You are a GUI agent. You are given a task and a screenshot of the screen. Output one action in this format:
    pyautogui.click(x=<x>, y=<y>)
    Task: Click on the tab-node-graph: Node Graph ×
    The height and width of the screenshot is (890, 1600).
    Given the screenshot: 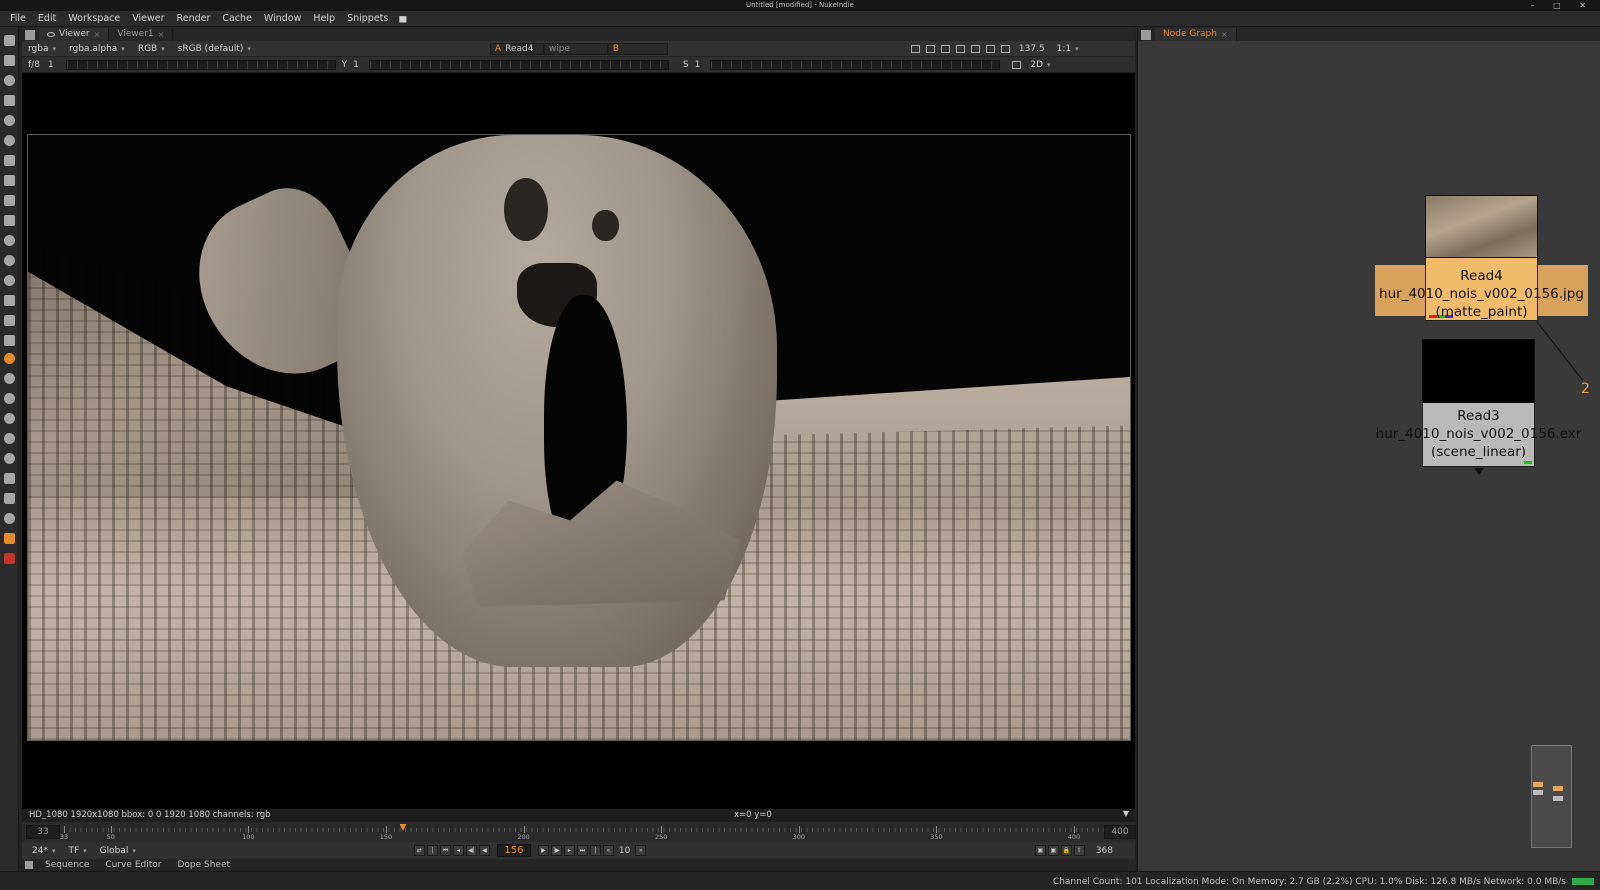 What is the action you would take?
    pyautogui.click(x=1196, y=34)
    